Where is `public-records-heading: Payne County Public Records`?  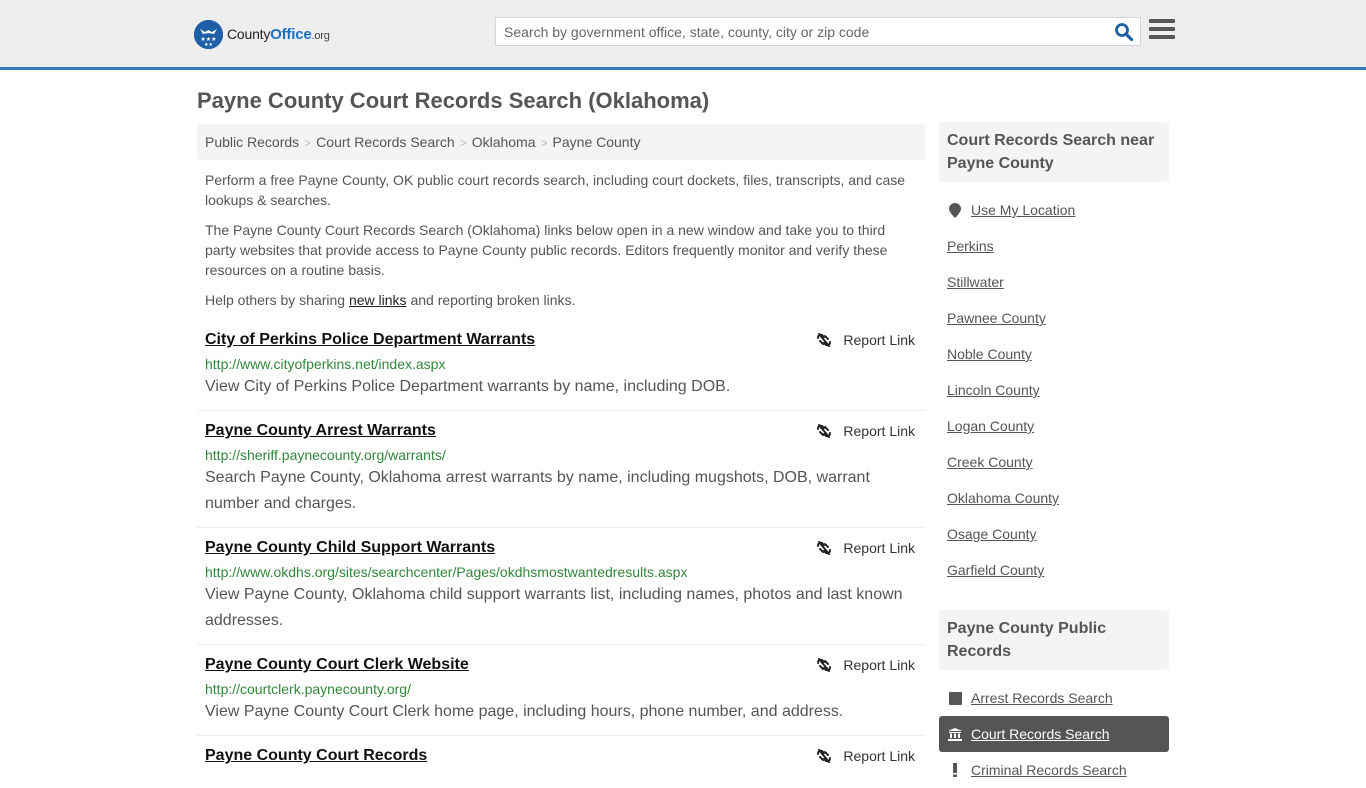 public-records-heading: Payne County Public Records is located at coordinates (1054, 640).